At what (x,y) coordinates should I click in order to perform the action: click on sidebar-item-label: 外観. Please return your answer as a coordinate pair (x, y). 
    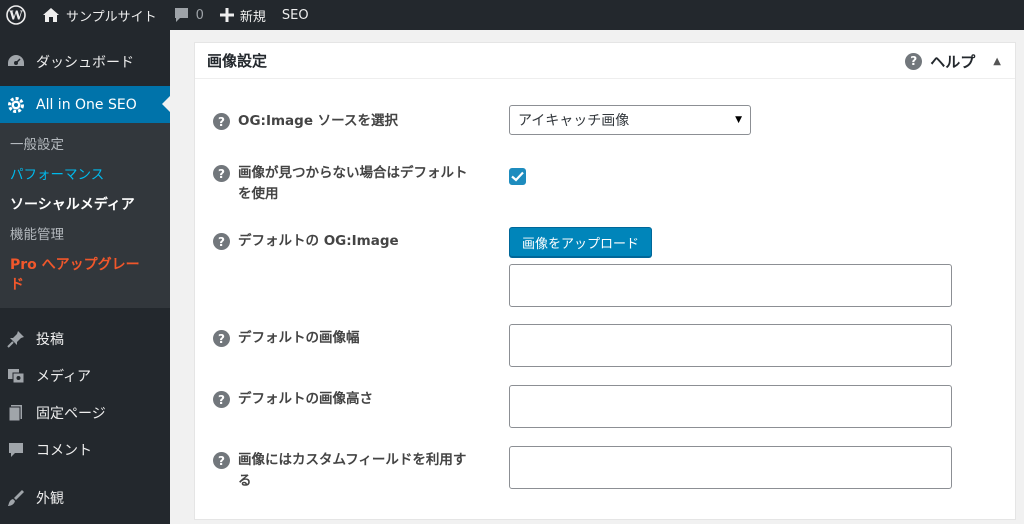
    Looking at the image, I should click on (50, 498).